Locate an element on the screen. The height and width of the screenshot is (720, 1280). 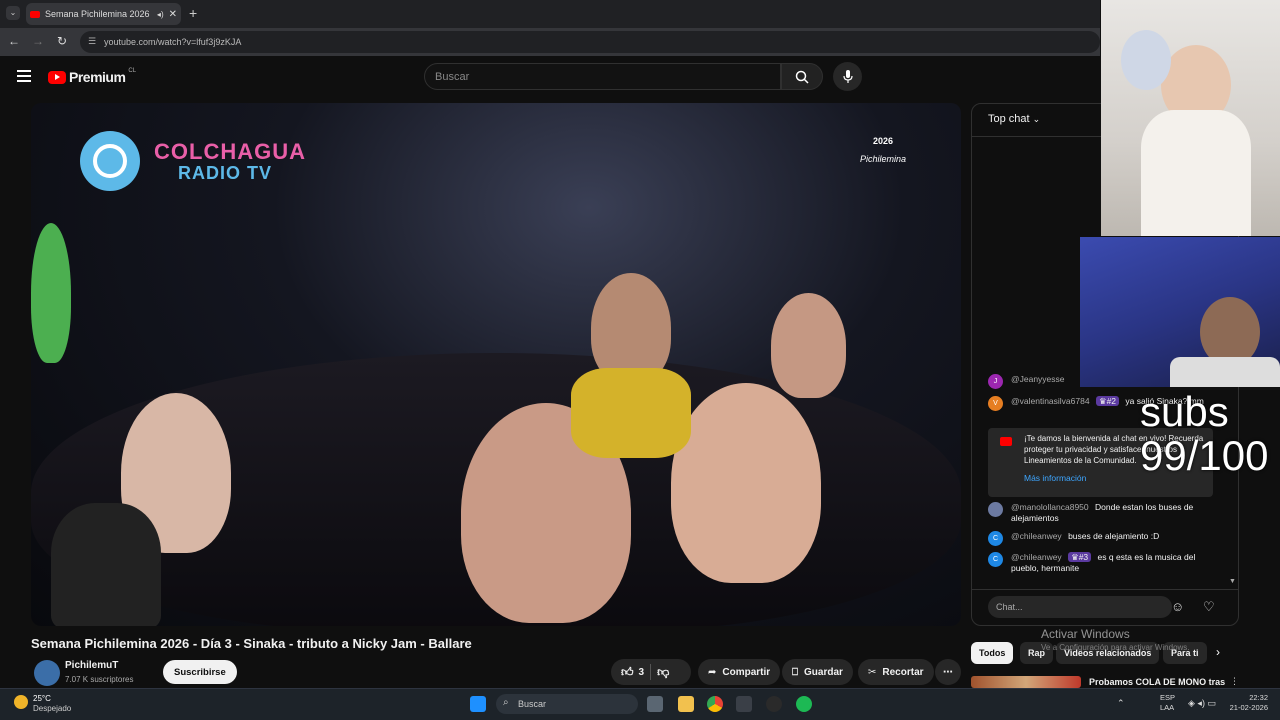
new-tab-button: + is located at coordinates (193, 13).